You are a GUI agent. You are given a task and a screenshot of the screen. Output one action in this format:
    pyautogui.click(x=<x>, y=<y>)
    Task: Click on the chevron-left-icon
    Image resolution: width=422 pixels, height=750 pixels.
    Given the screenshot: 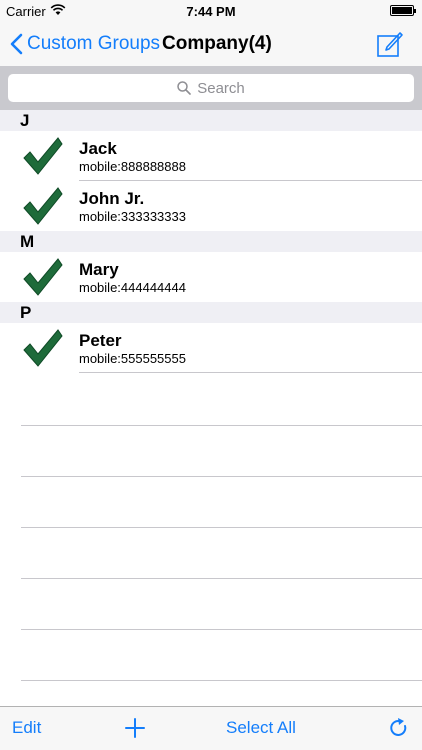 What is the action you would take?
    pyautogui.click(x=16, y=44)
    